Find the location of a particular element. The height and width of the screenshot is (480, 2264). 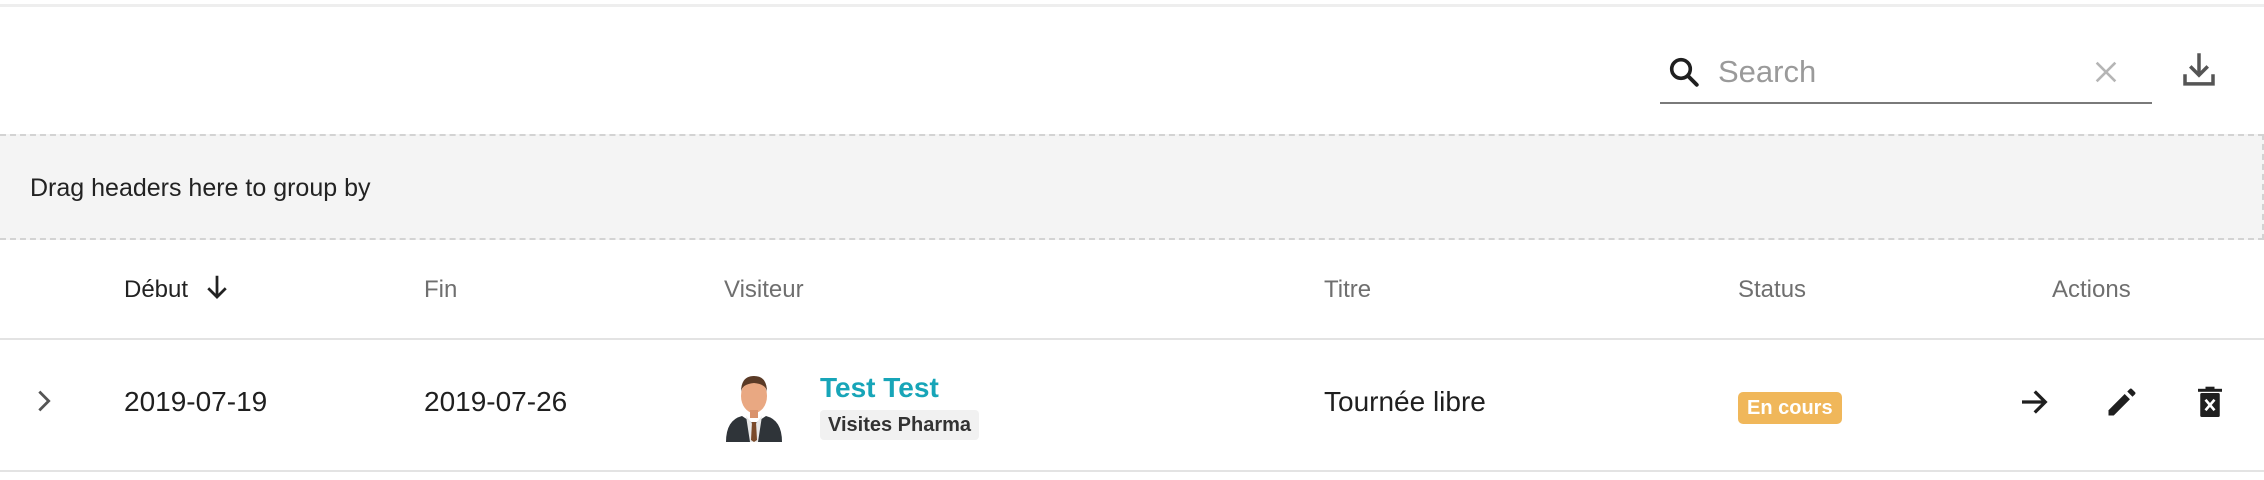

column-header-titre: Titre is located at coordinates (1347, 290).